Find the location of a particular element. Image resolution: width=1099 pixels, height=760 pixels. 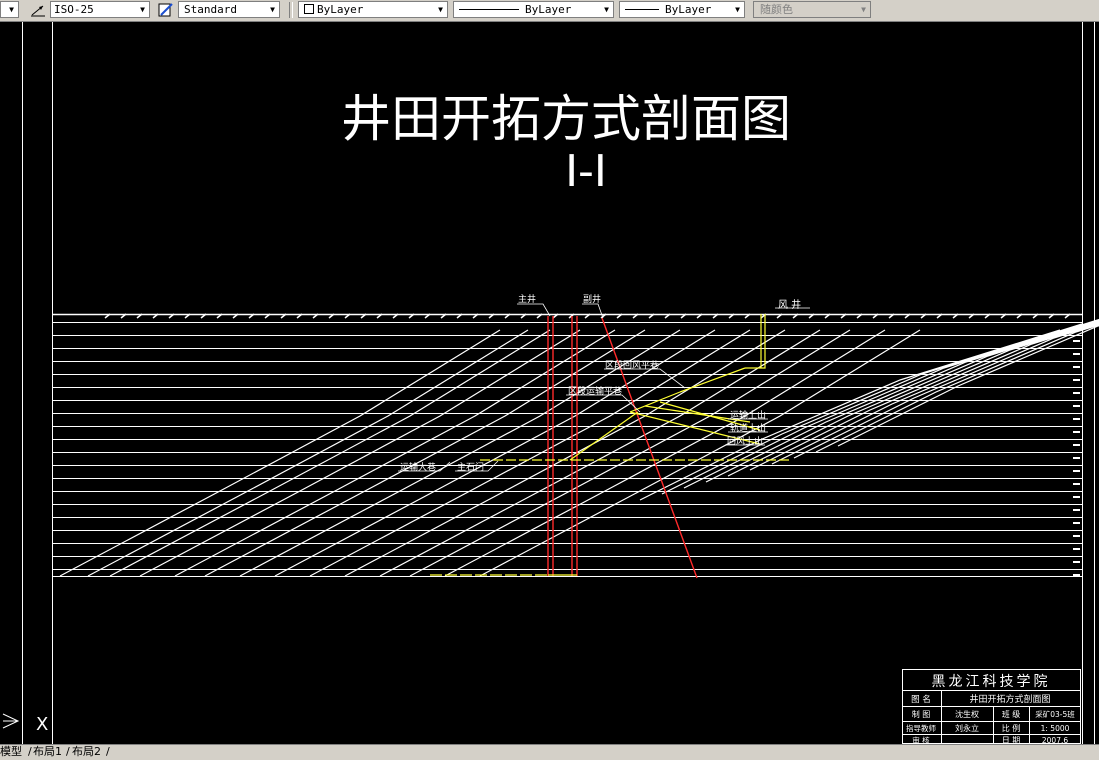

textstyle-value: Standard is located at coordinates (210, 9).